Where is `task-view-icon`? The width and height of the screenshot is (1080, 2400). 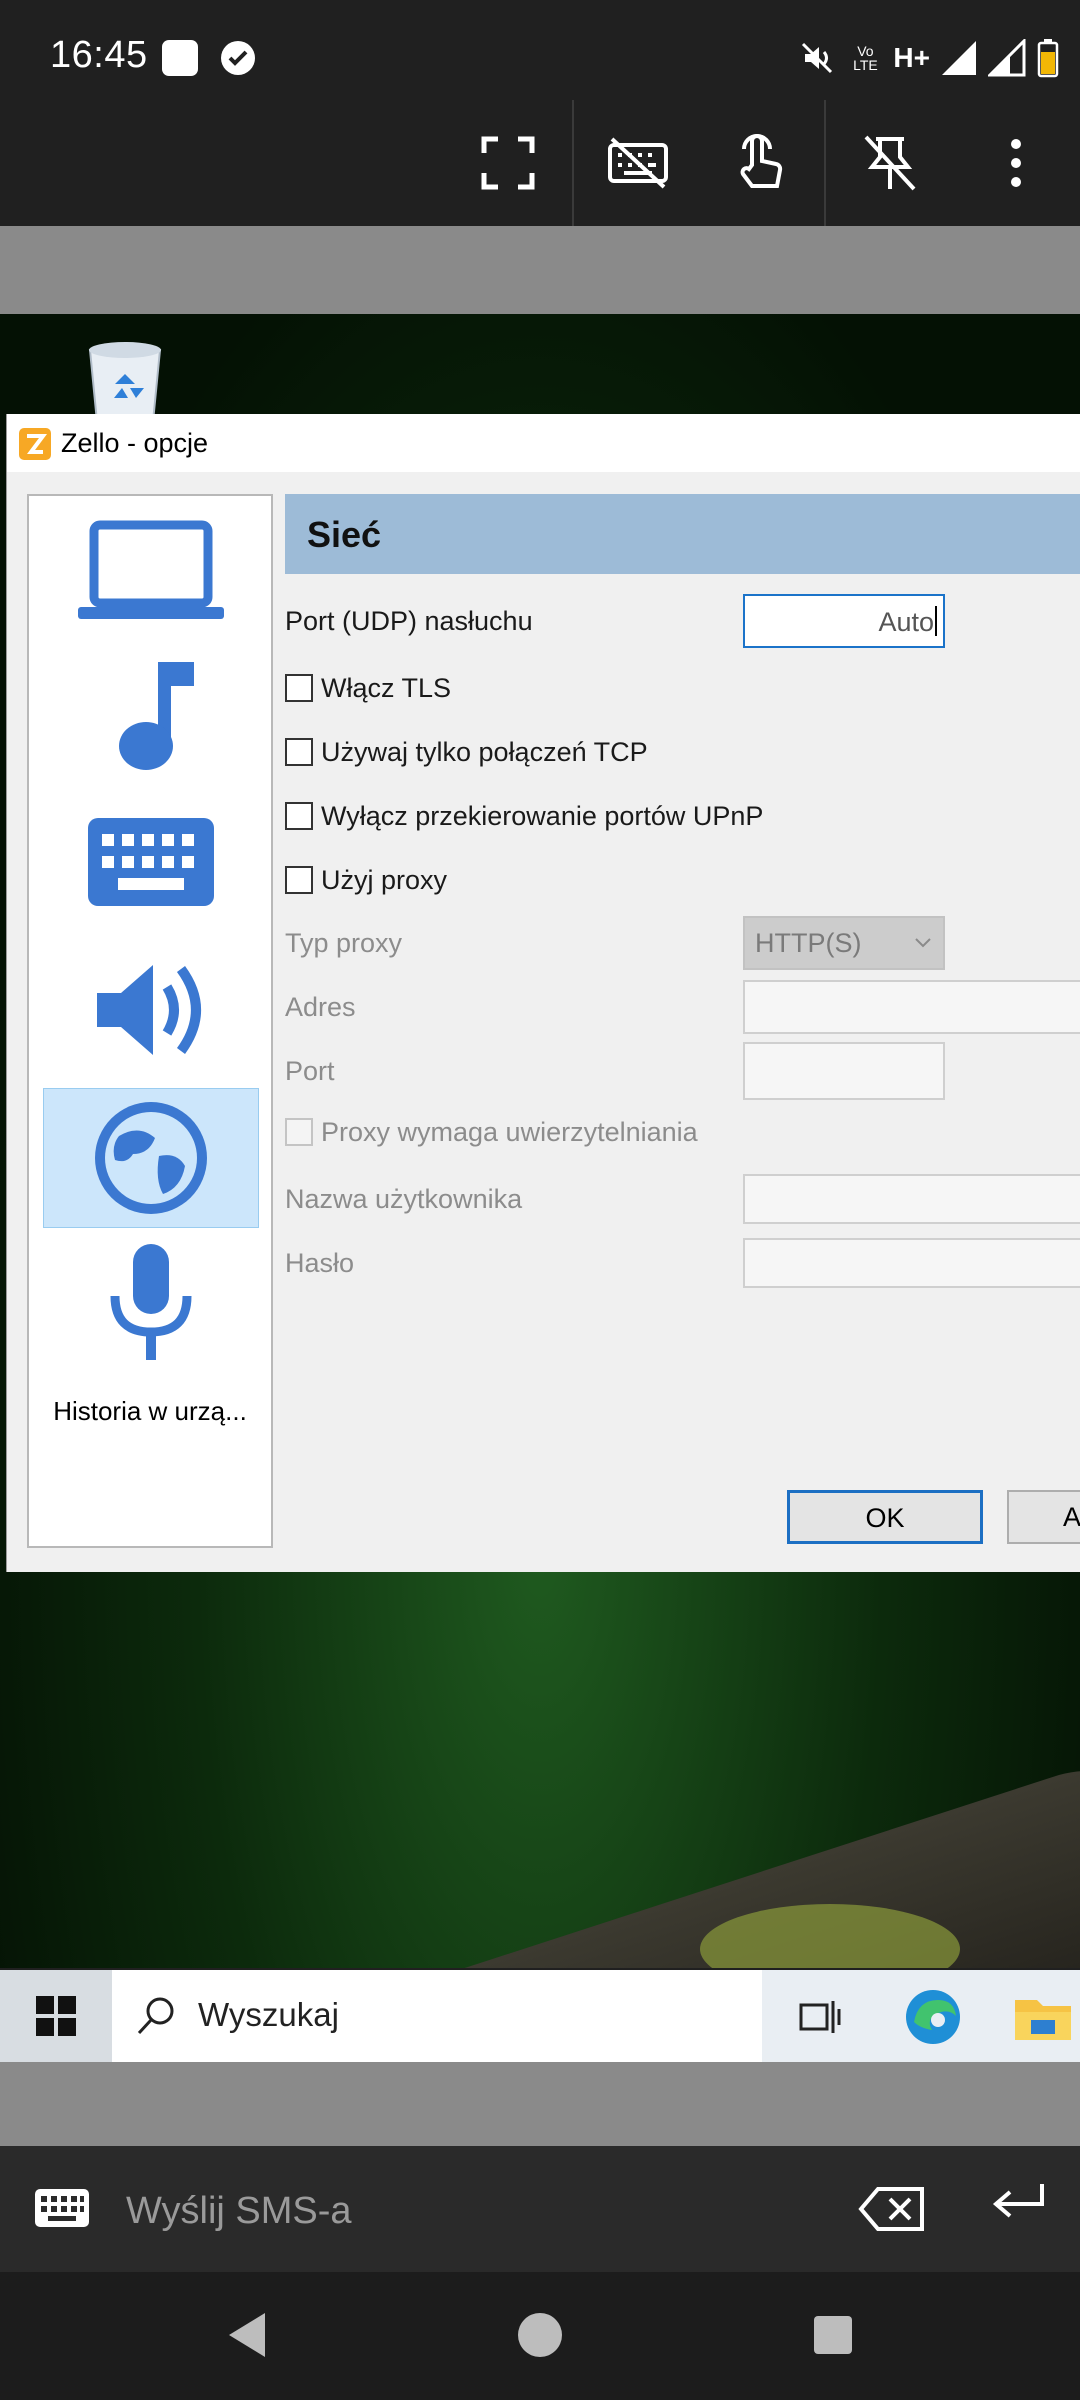 task-view-icon is located at coordinates (819, 2017).